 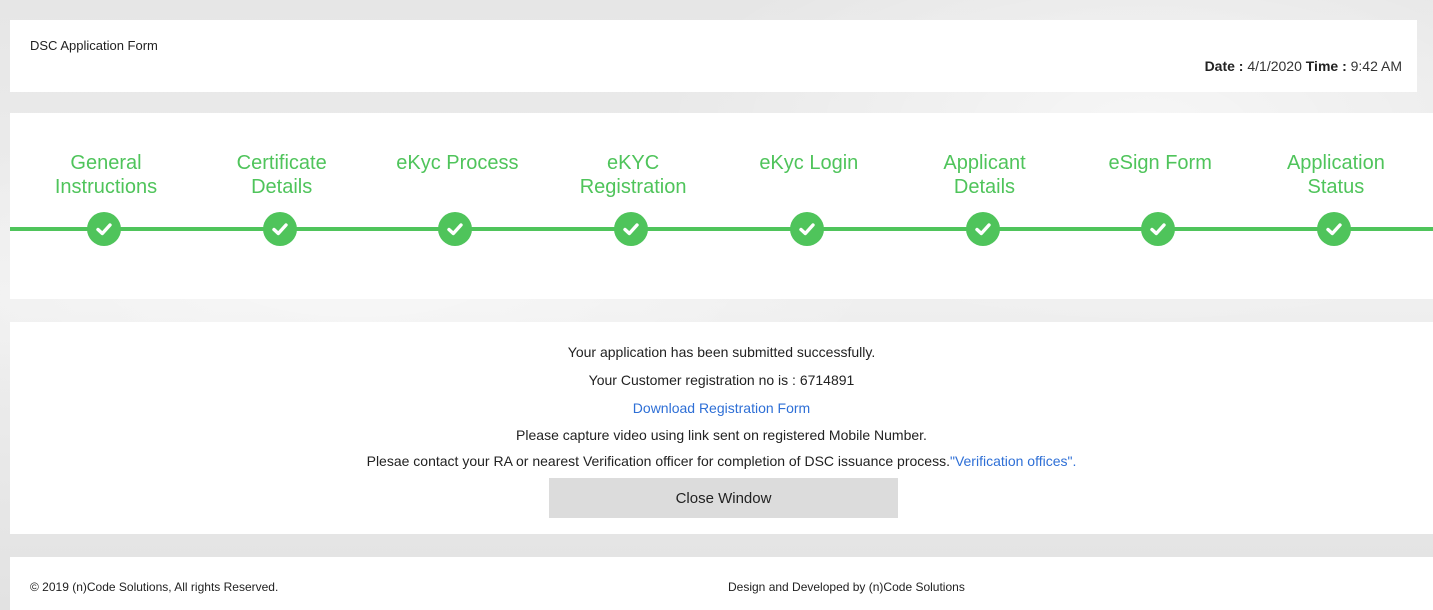 What do you see at coordinates (1335, 163) in the screenshot?
I see `step-label-line: Application` at bounding box center [1335, 163].